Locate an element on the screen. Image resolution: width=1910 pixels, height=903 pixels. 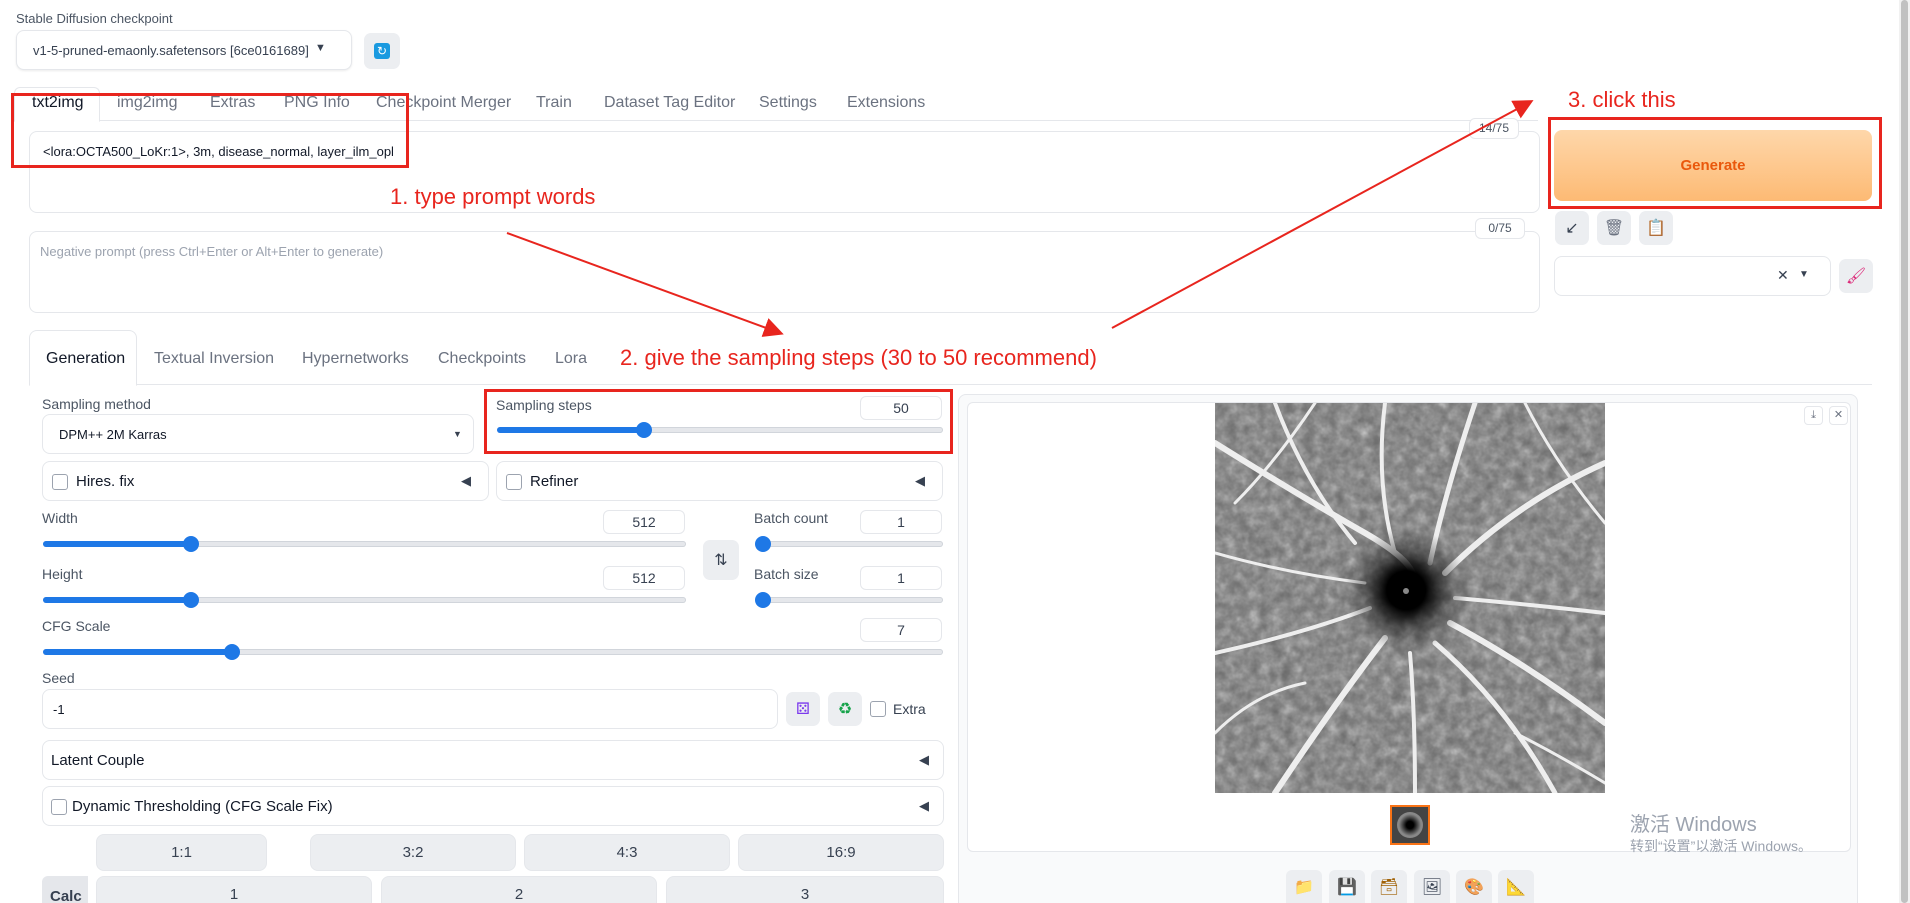
annotation-arrows is located at coordinates (1020, 218).